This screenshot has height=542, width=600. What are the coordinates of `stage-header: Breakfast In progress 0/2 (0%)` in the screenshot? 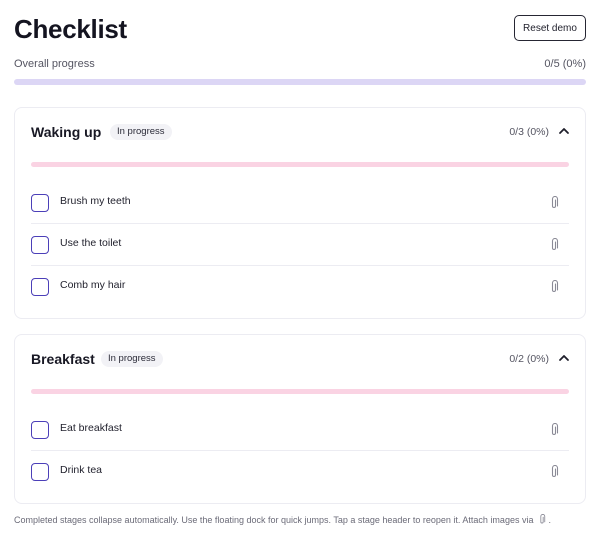 It's located at (300, 359).